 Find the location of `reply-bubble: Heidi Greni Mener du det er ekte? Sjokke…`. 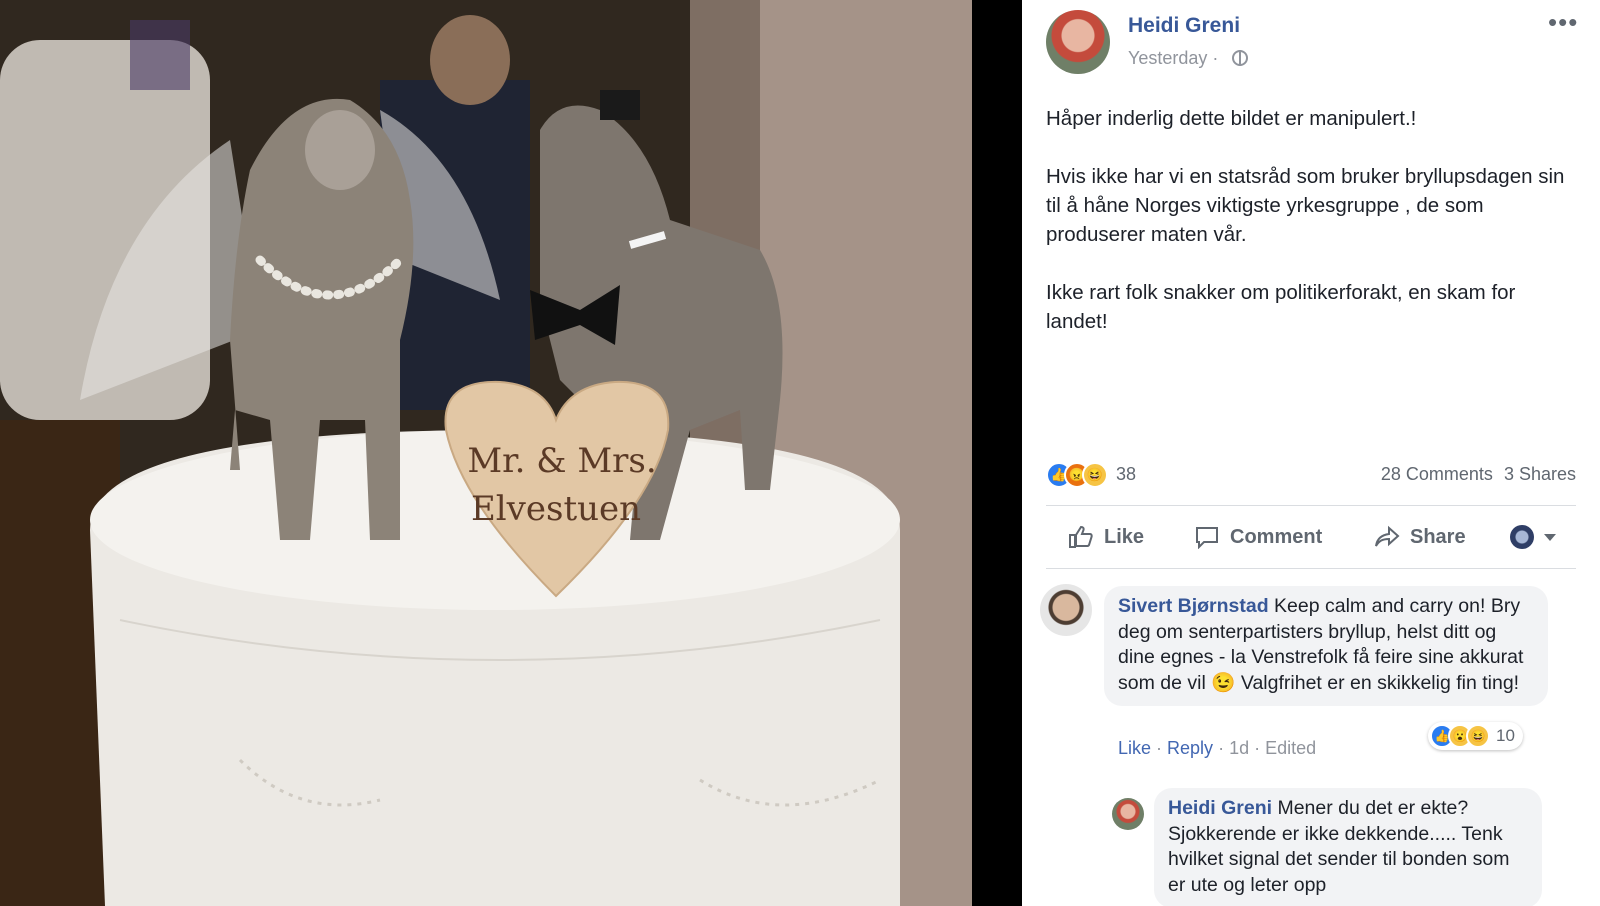

reply-bubble: Heidi Greni Mener du det er ekte? Sjokke… is located at coordinates (1348, 847).